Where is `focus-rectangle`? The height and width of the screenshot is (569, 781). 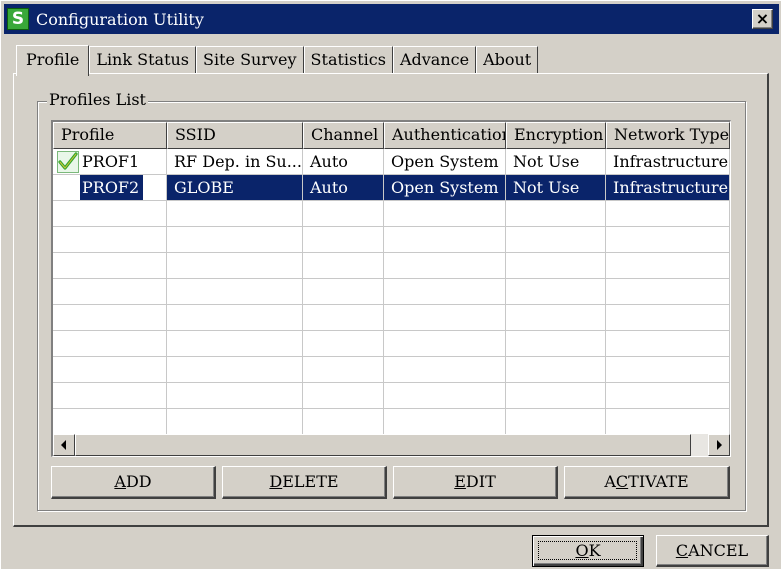
focus-rectangle is located at coordinates (587, 550).